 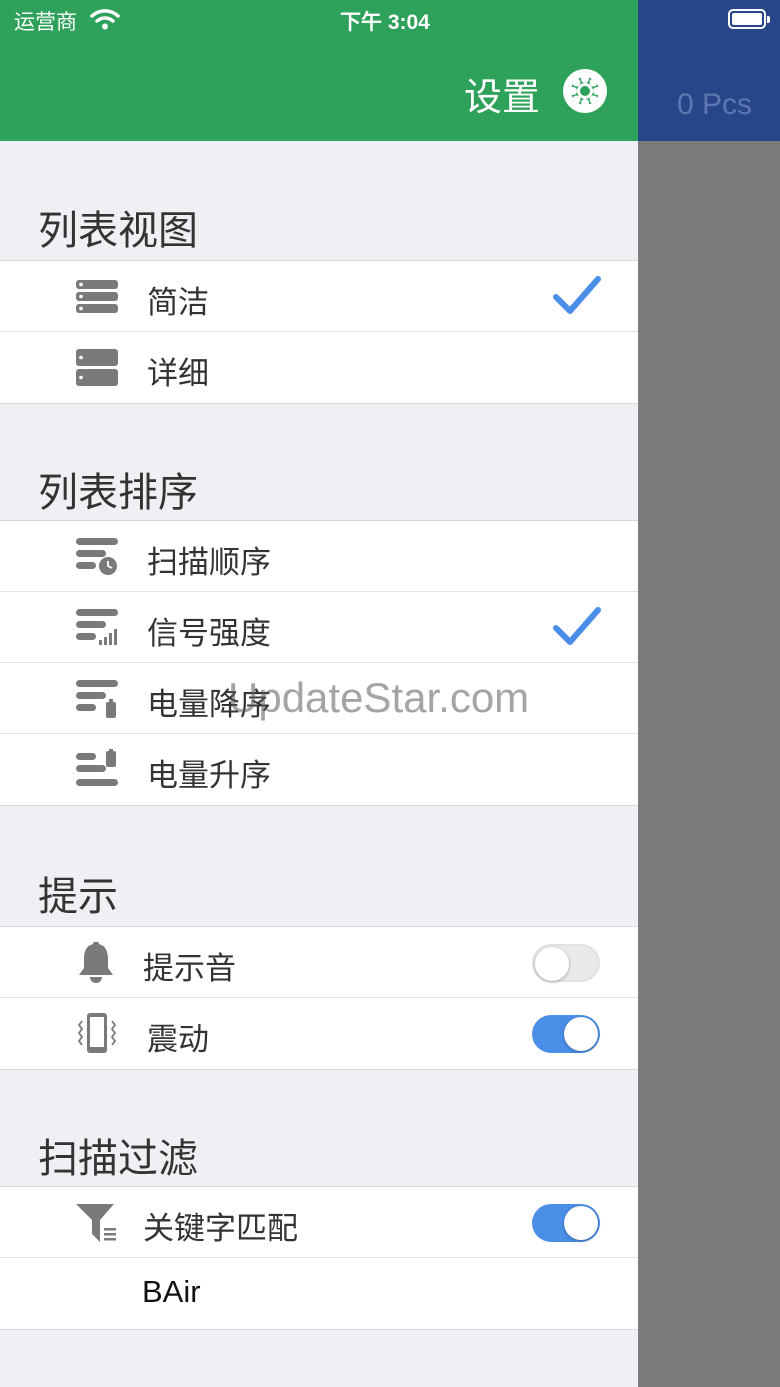 What do you see at coordinates (178, 303) in the screenshot?
I see `option-label: 简洁` at bounding box center [178, 303].